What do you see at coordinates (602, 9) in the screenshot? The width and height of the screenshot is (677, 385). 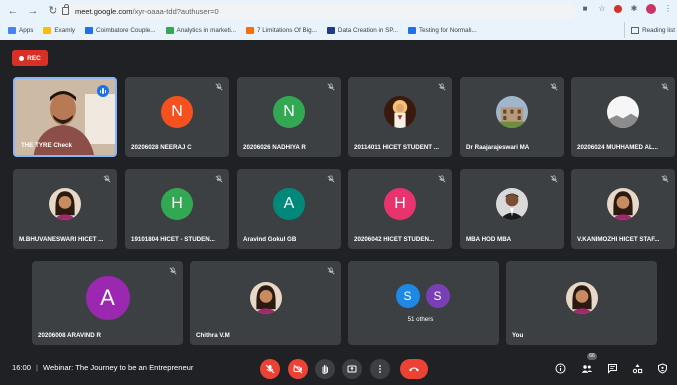 I see `star-icon: ☆` at bounding box center [602, 9].